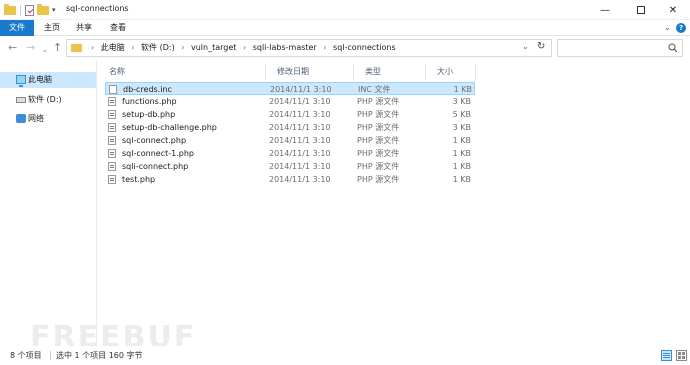 Image resolution: width=690 pixels, height=365 pixels. Describe the element at coordinates (290, 88) in the screenshot. I see `file-row: db-creds.inc 2014/11/1 3:10 INC 文件 1 KB` at that location.